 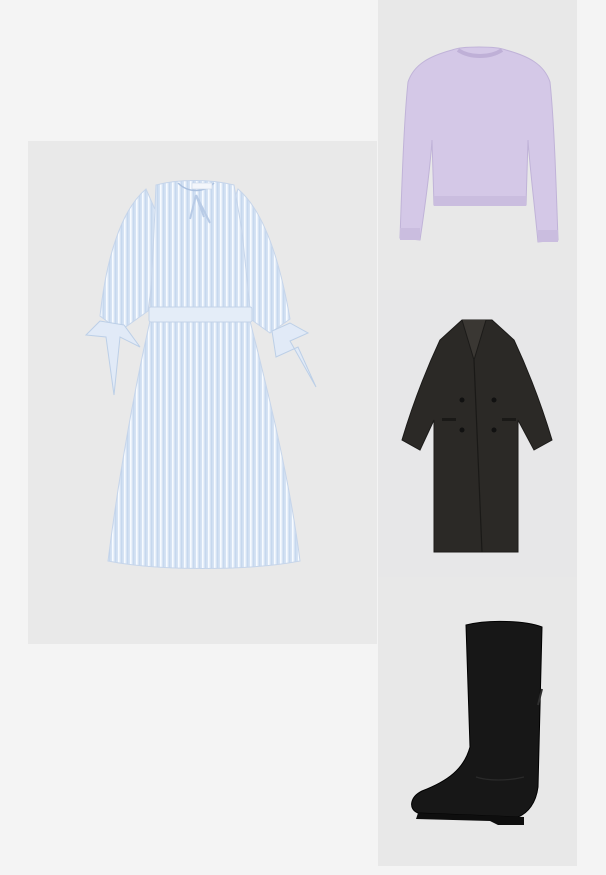 I want to click on boot-image, so click(x=477, y=722).